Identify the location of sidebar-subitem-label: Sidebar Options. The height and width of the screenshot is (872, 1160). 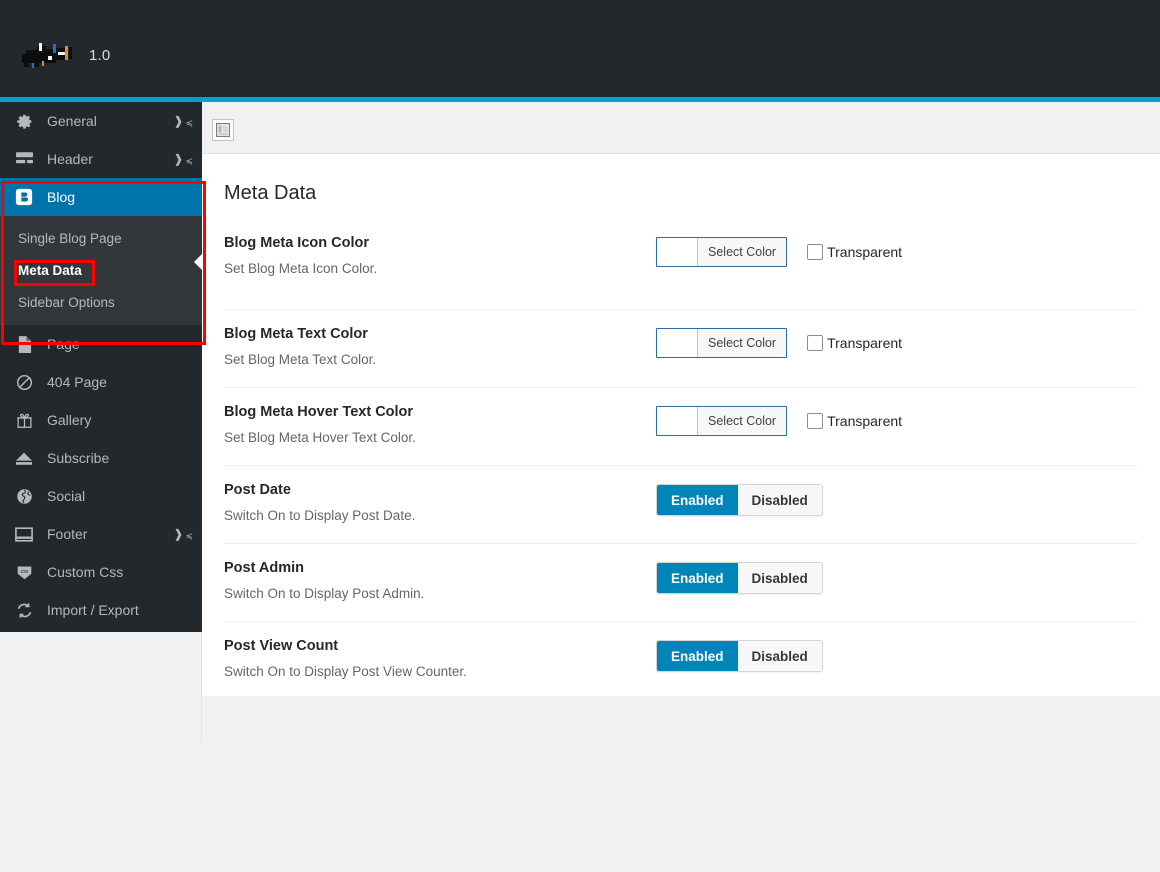
(66, 302).